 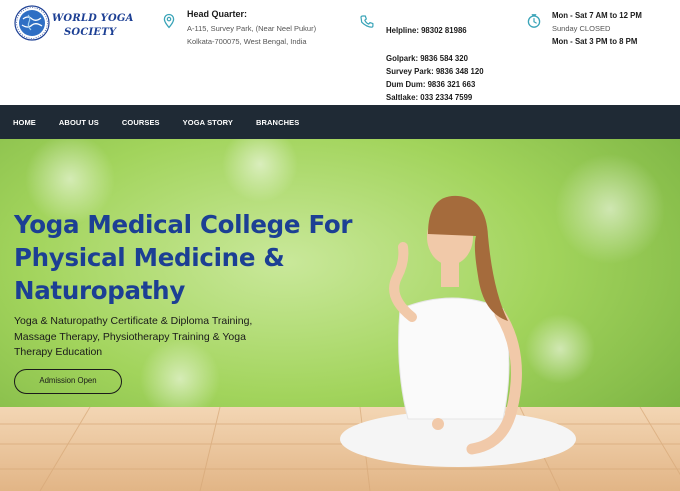 I want to click on hours-evening: Mon - Sat 3 PM to 8 PM, so click(x=595, y=41).